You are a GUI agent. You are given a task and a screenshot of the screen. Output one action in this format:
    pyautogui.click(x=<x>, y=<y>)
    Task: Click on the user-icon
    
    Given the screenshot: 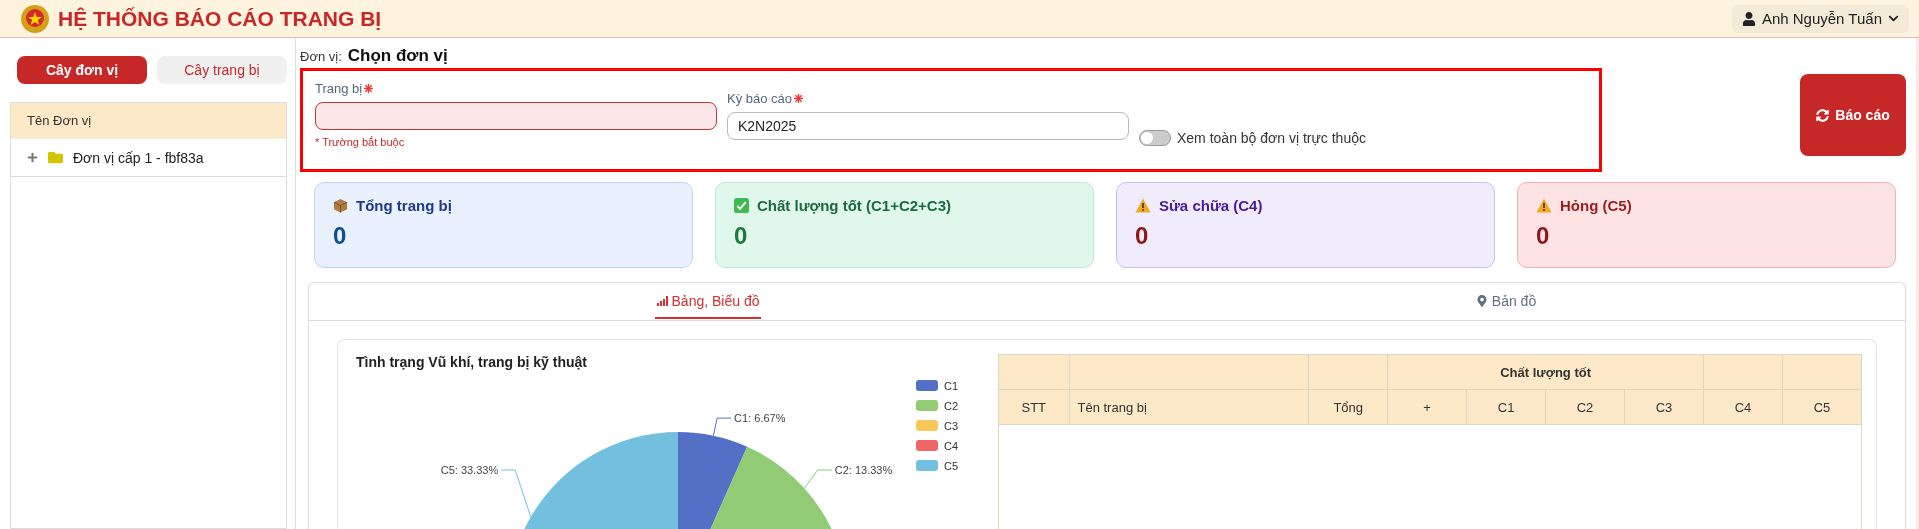 What is the action you would take?
    pyautogui.click(x=1748, y=18)
    